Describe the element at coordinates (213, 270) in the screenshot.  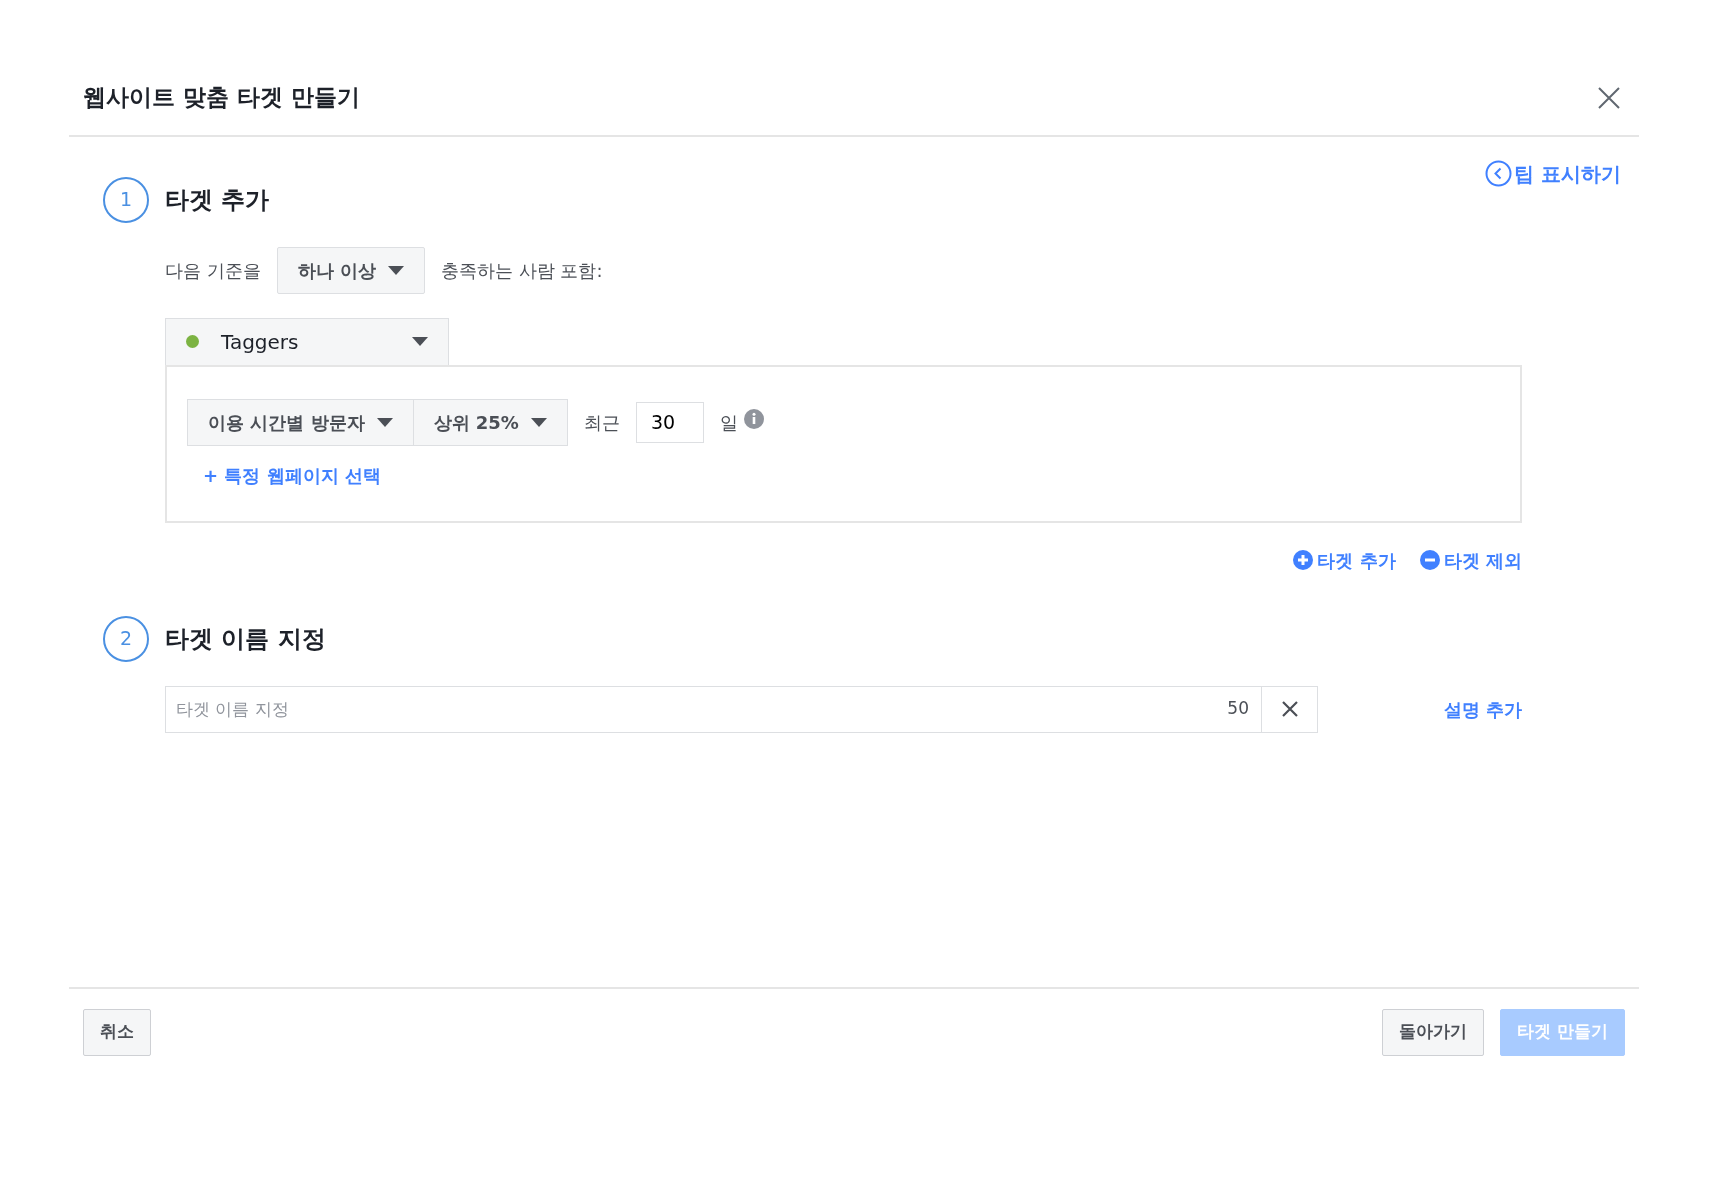
I see `criteria-label: 다음 기준을` at that location.